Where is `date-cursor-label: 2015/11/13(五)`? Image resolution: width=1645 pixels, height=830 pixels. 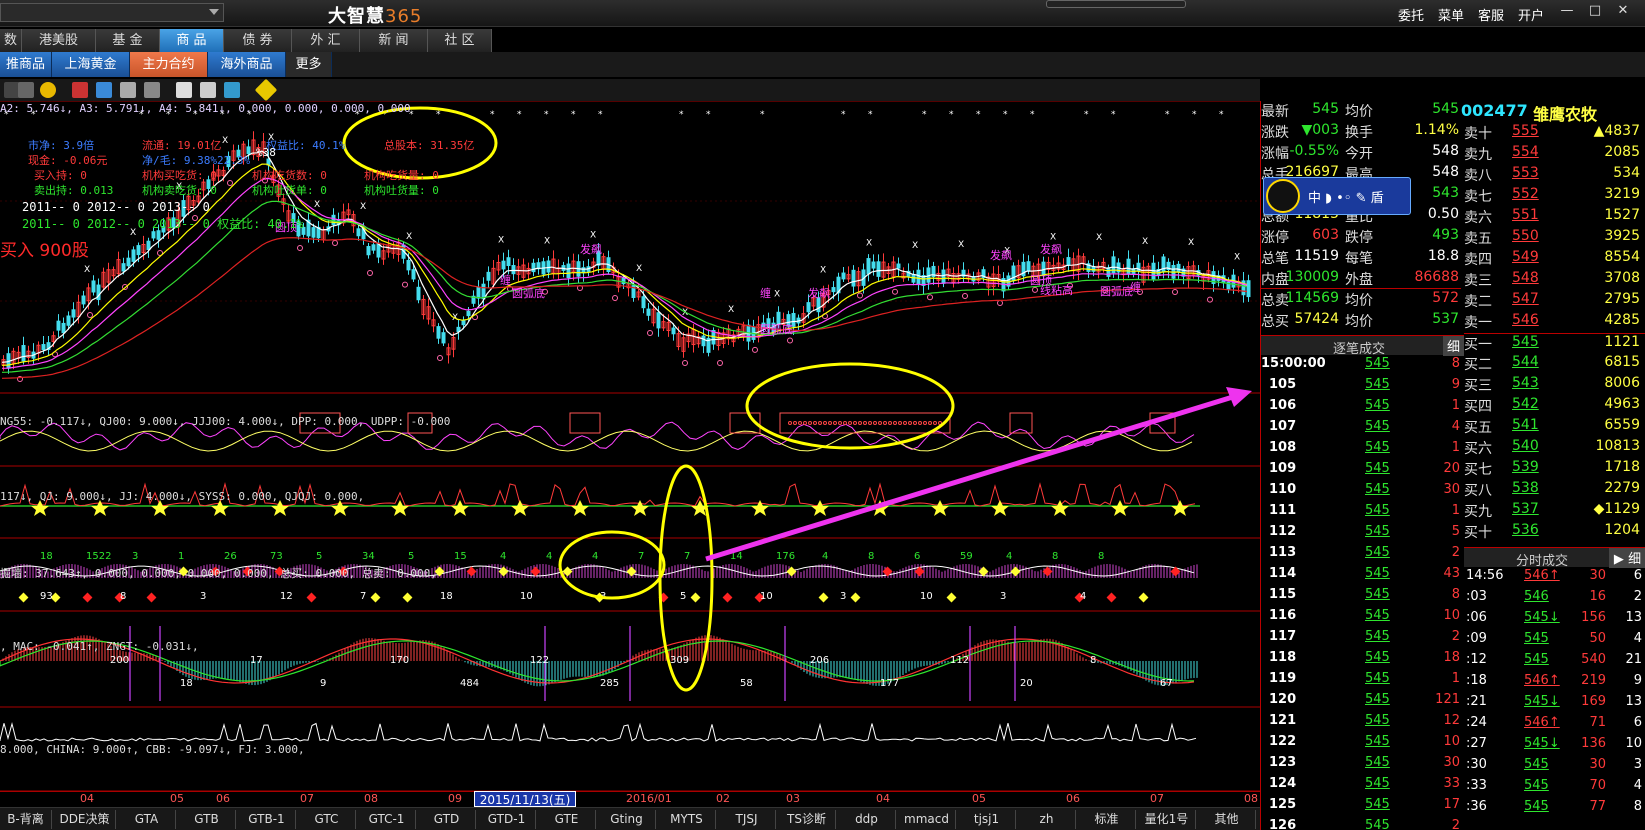 date-cursor-label: 2015/11/13(五) is located at coordinates (525, 799).